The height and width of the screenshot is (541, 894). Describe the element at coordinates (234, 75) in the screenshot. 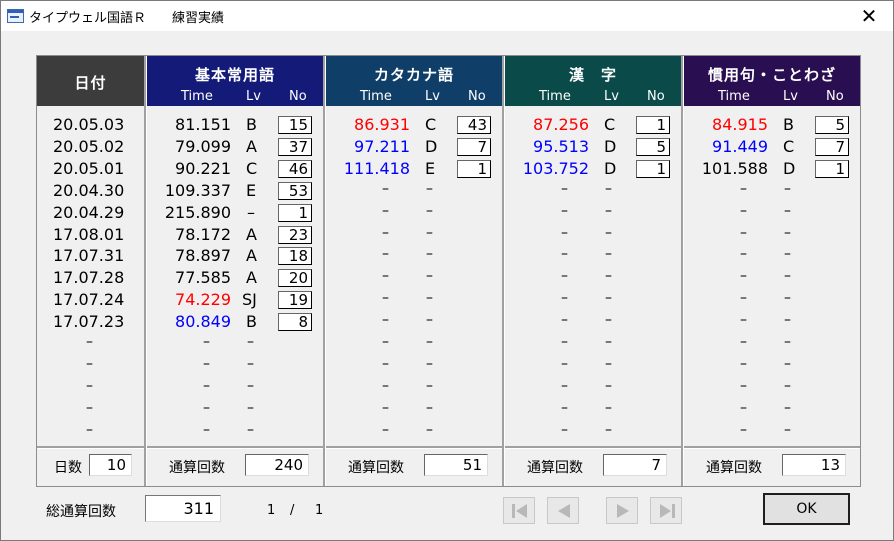

I see `section-title: 基本常用語` at that location.